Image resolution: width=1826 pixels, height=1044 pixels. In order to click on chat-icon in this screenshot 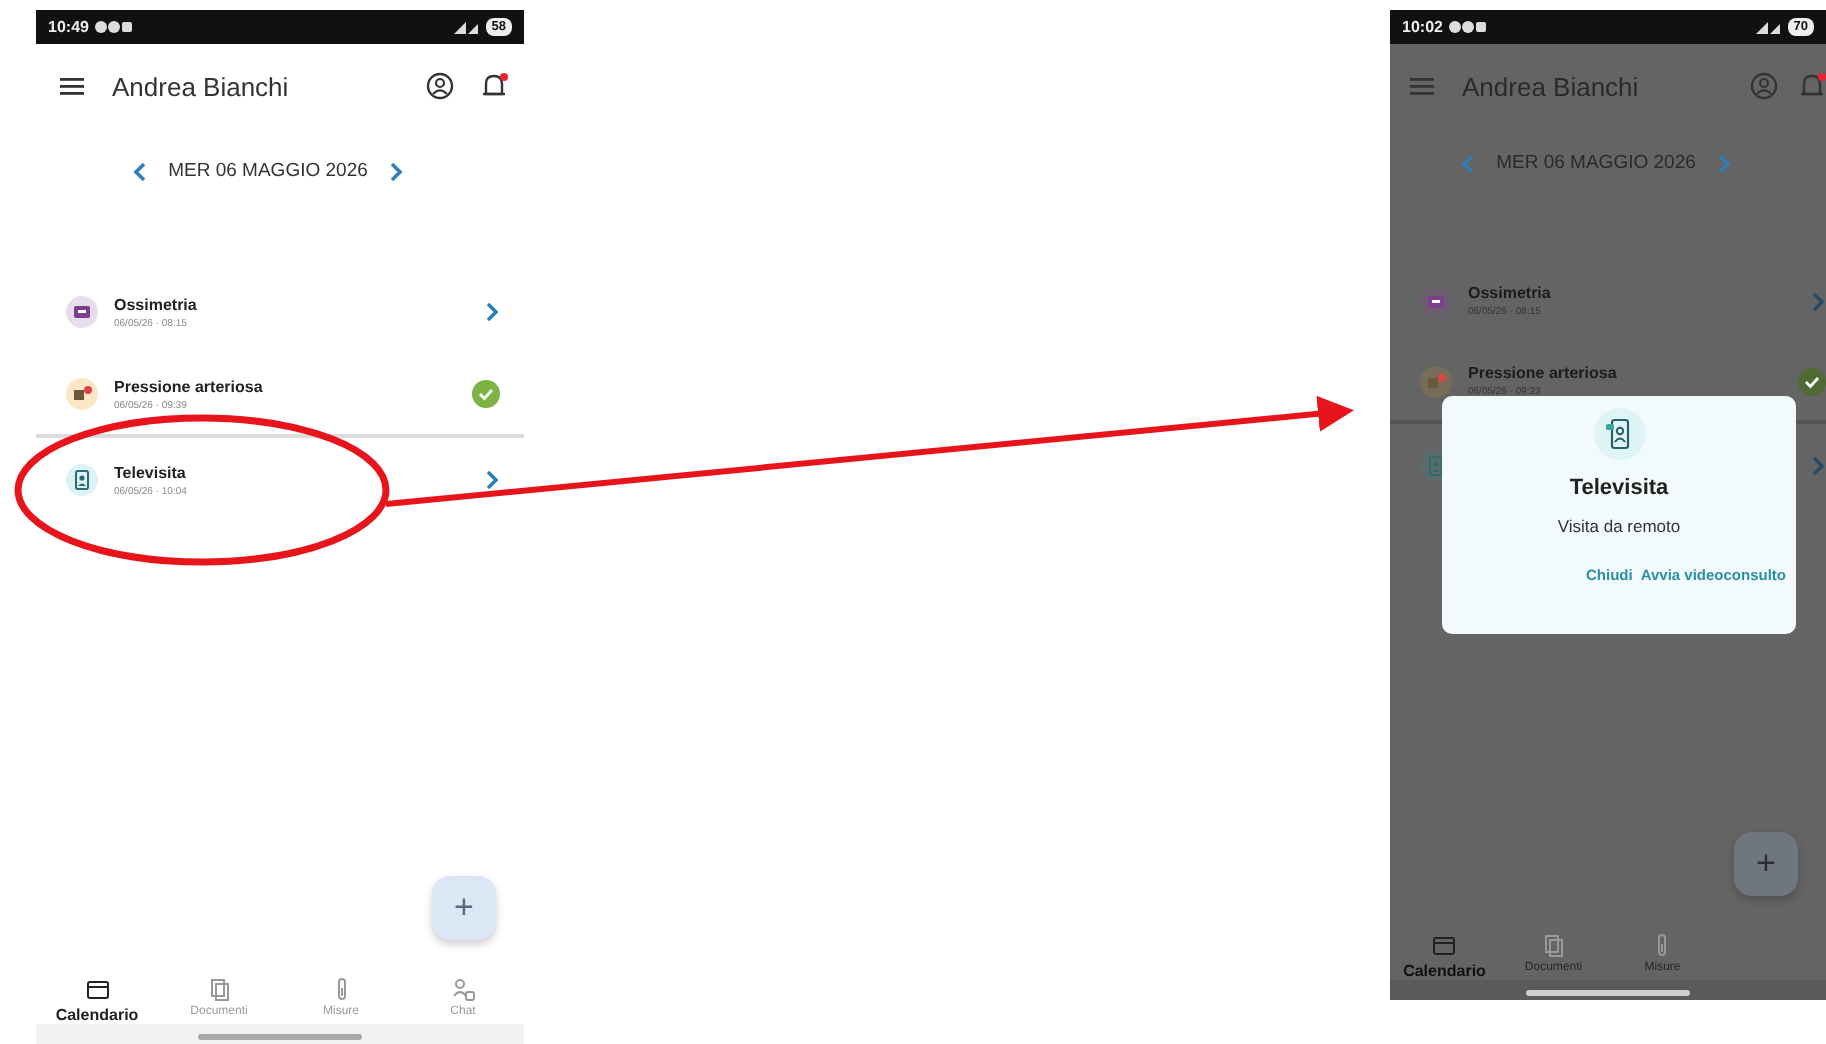, I will do `click(463, 990)`.